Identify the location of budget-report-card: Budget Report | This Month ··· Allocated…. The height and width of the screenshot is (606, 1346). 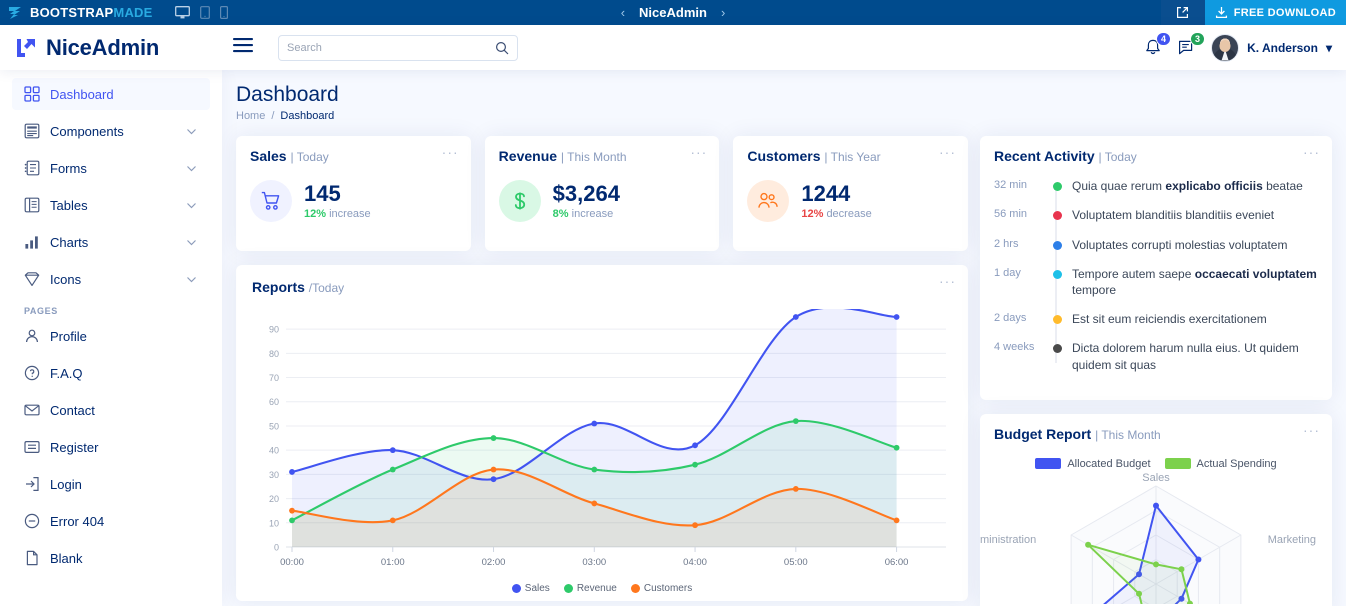
(1156, 509).